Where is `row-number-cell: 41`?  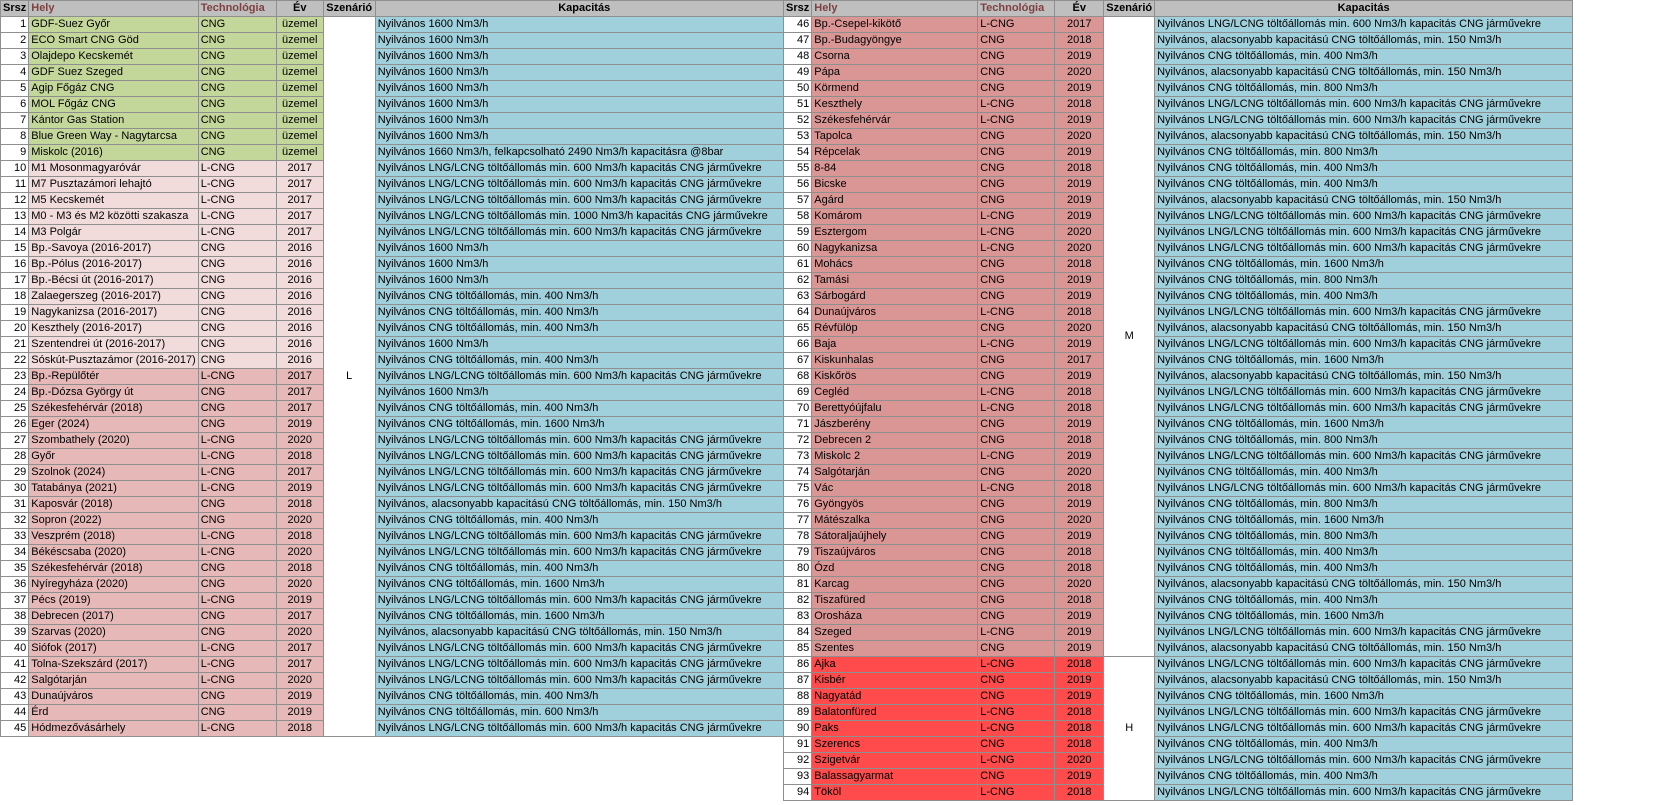
row-number-cell: 41 is located at coordinates (15, 664).